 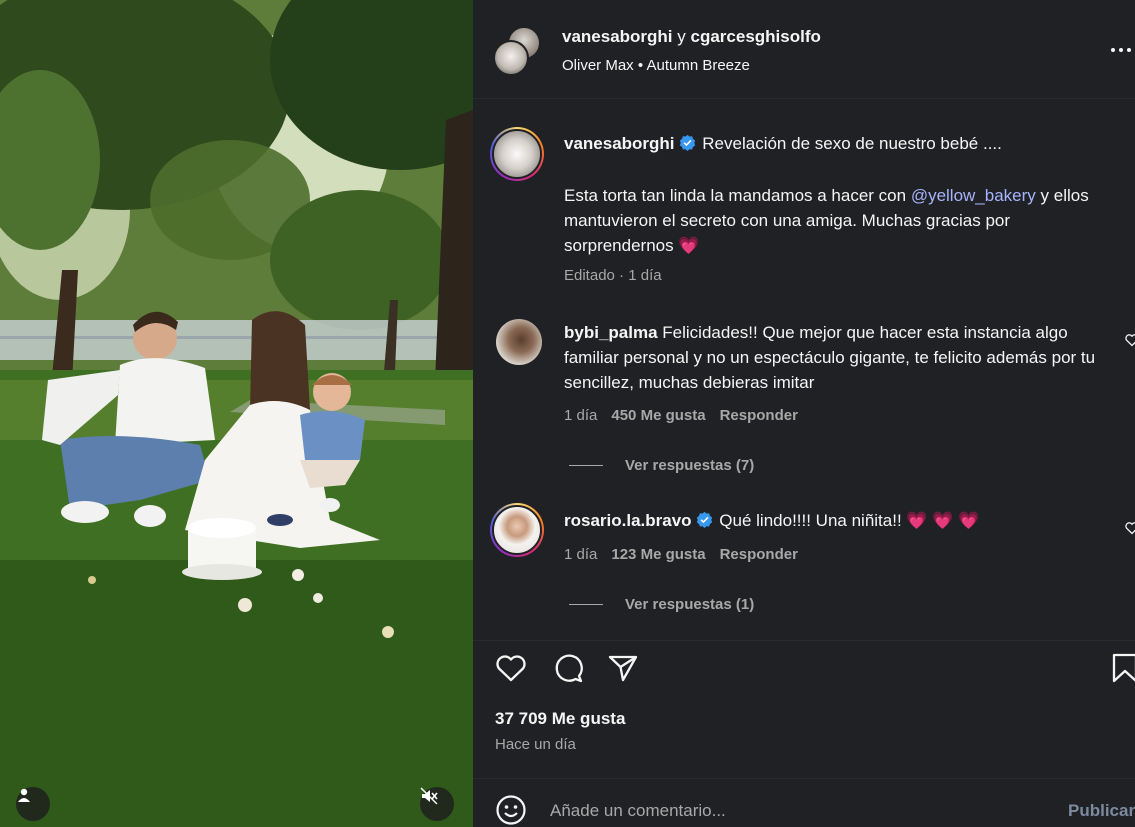 What do you see at coordinates (598, 65) in the screenshot?
I see `audio-artist: Oliver Max` at bounding box center [598, 65].